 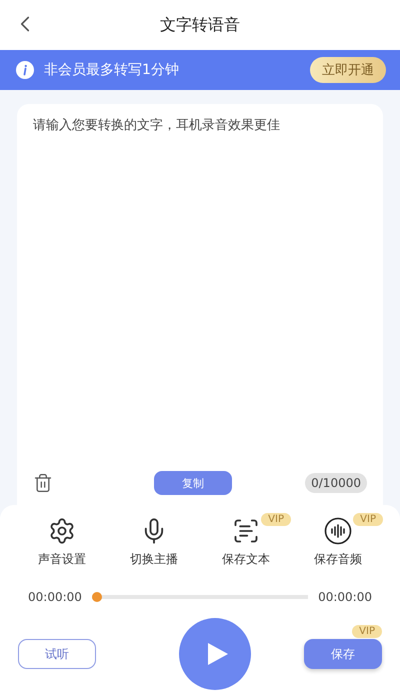 What do you see at coordinates (57, 654) in the screenshot?
I see `preview-button: 试听` at bounding box center [57, 654].